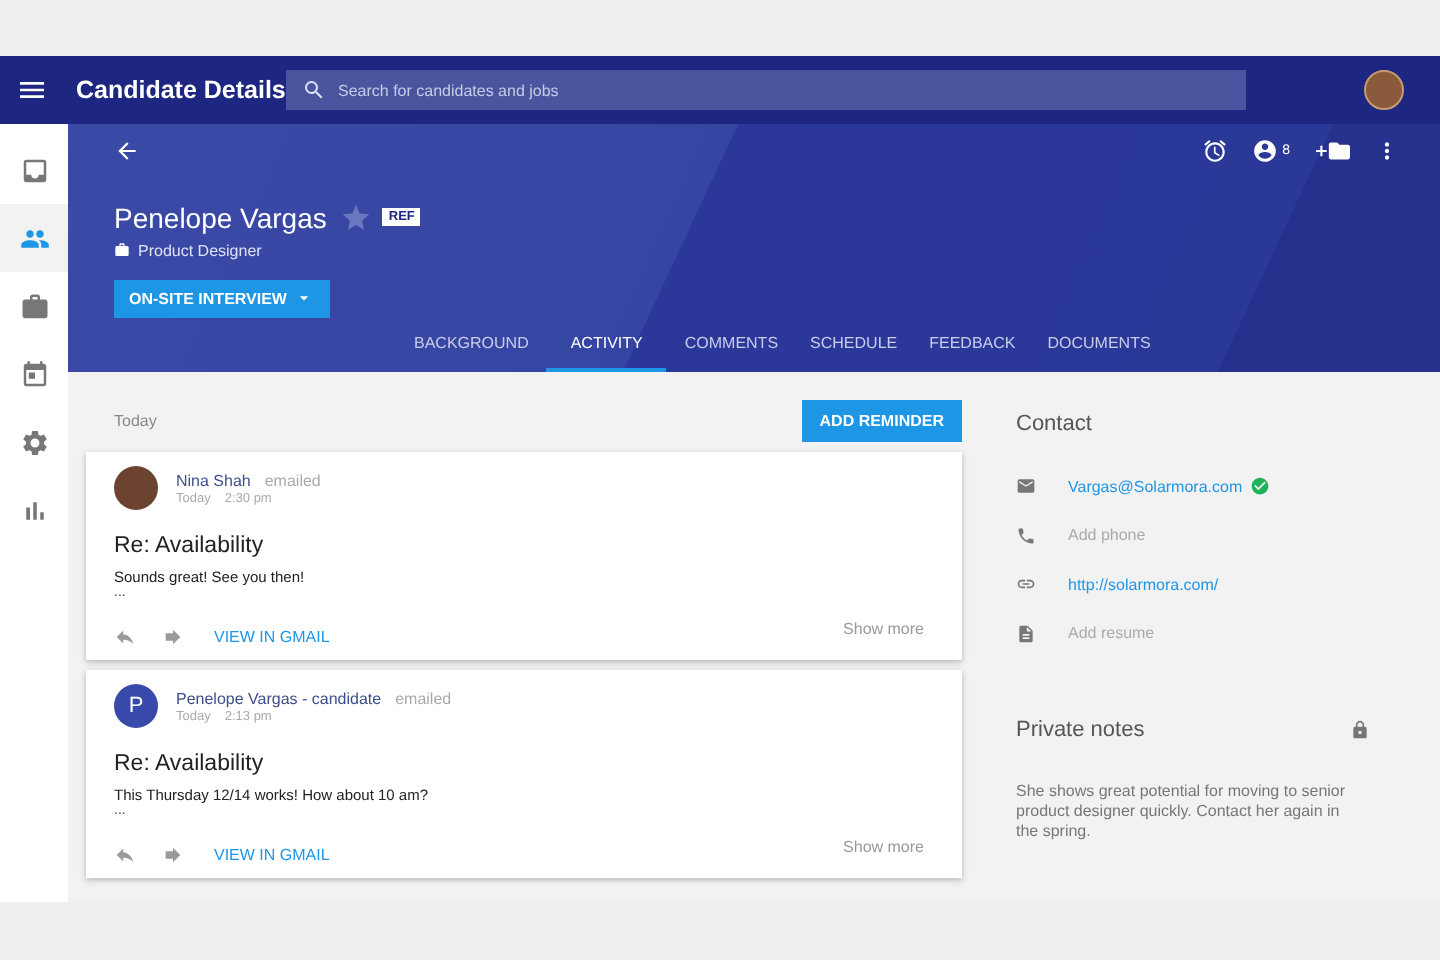 The width and height of the screenshot is (1440, 960). What do you see at coordinates (34, 442) in the screenshot?
I see `settings-icon` at bounding box center [34, 442].